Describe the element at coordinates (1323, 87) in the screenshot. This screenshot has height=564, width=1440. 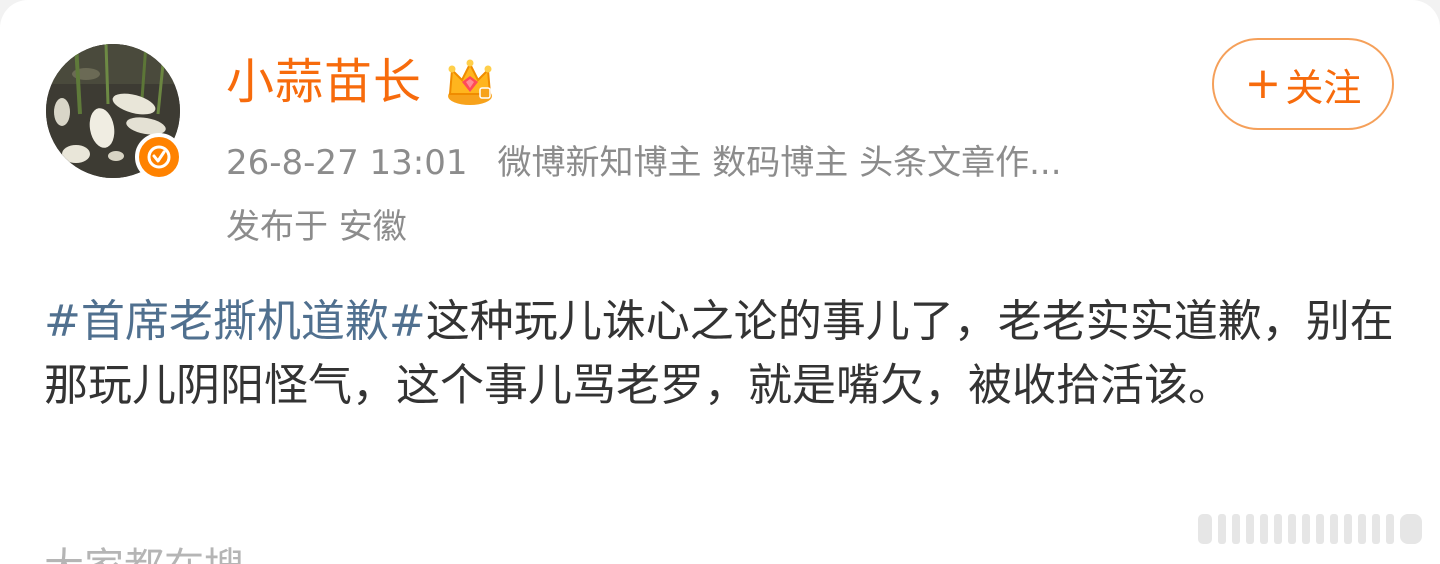
I see `follow-label: 关注` at that location.